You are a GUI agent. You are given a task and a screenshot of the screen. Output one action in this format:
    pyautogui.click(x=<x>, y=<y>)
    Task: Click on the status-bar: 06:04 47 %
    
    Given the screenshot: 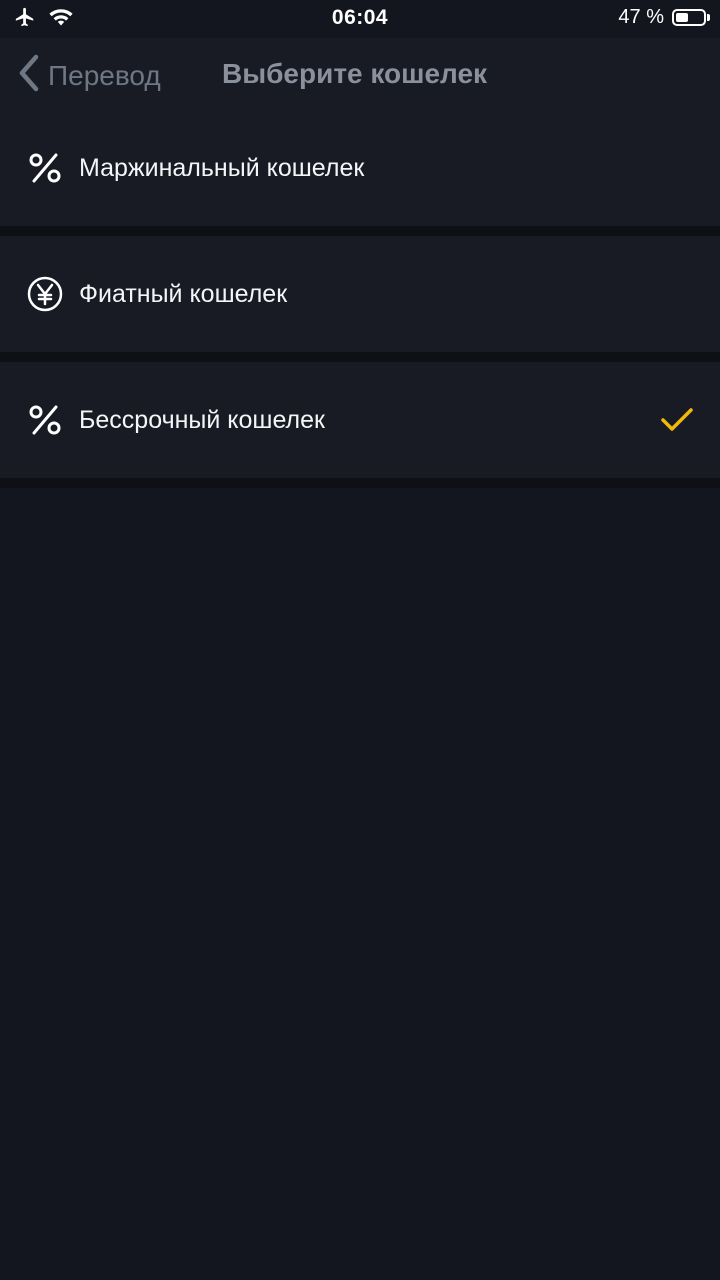 What is the action you would take?
    pyautogui.click(x=360, y=19)
    